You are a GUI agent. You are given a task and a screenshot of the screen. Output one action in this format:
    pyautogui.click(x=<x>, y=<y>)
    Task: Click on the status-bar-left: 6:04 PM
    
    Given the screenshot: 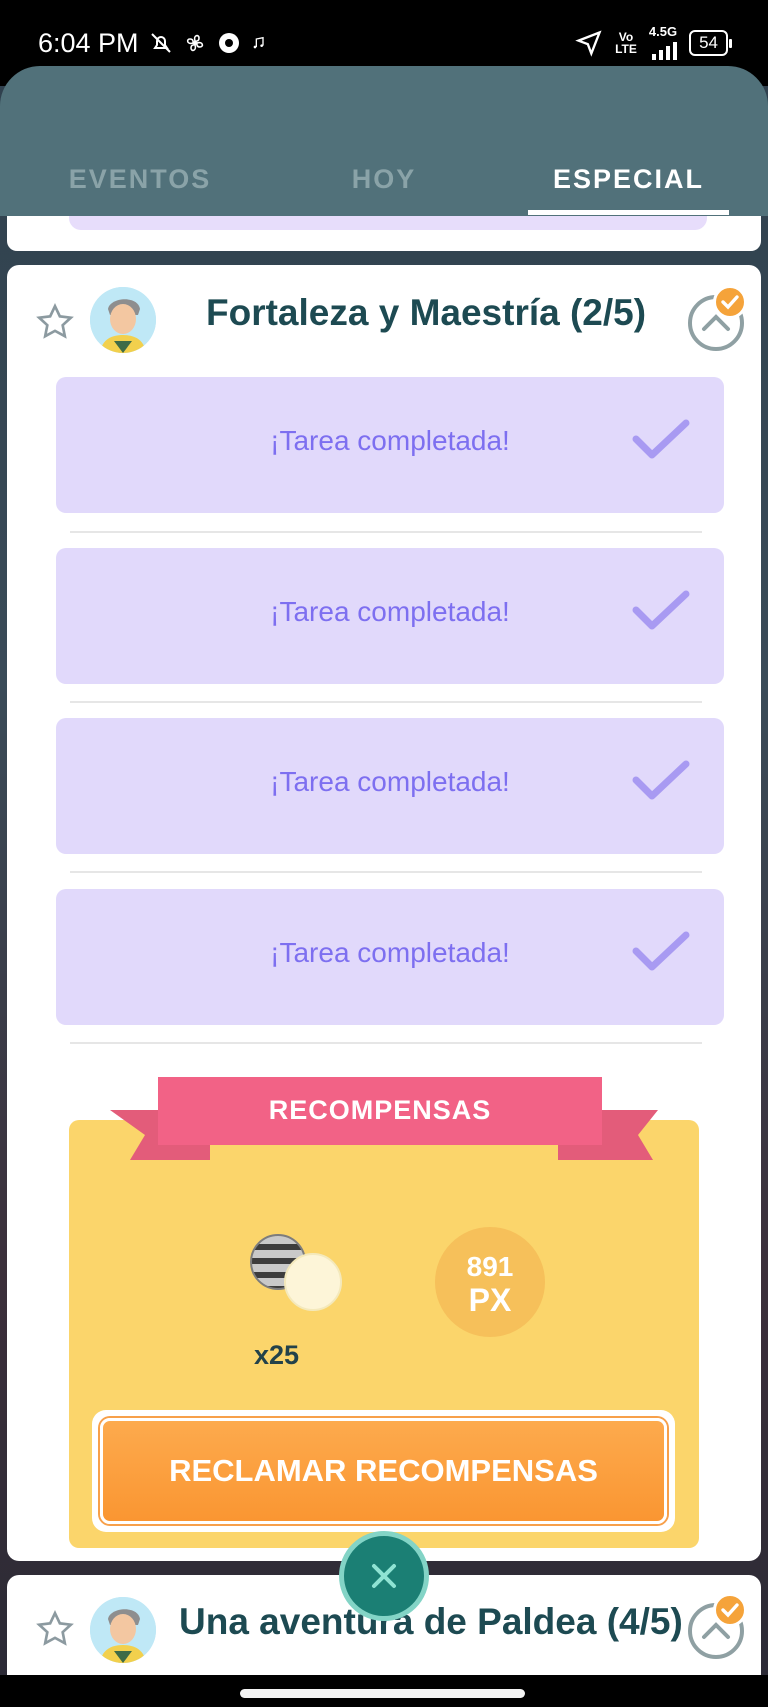 What is the action you would take?
    pyautogui.click(x=152, y=43)
    